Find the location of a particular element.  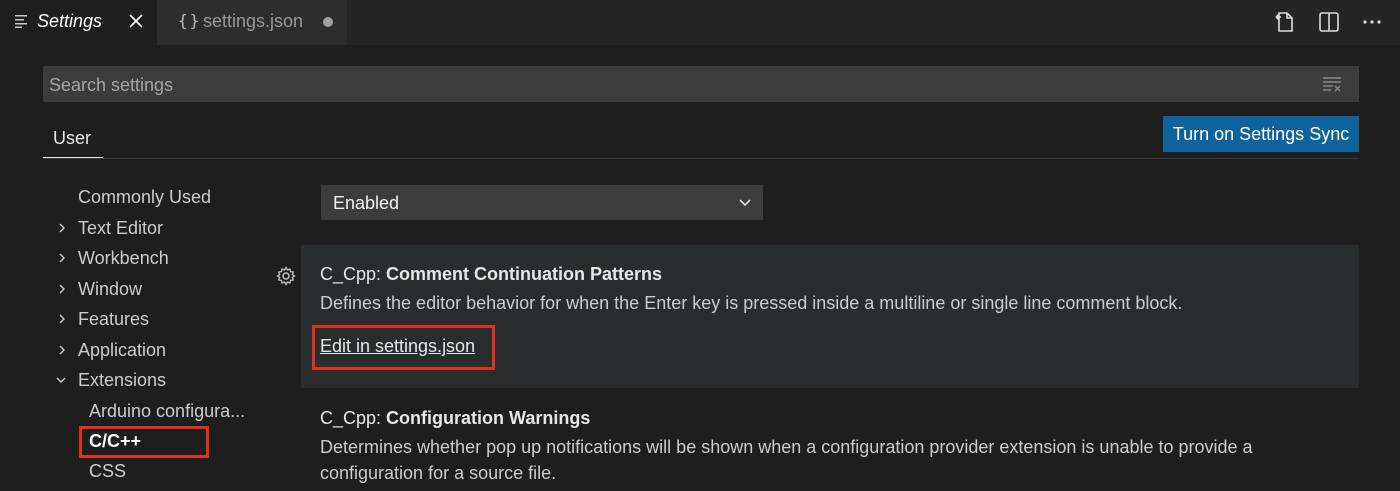

toc-item-commonly-used: Commonly Used is located at coordinates (144, 197).